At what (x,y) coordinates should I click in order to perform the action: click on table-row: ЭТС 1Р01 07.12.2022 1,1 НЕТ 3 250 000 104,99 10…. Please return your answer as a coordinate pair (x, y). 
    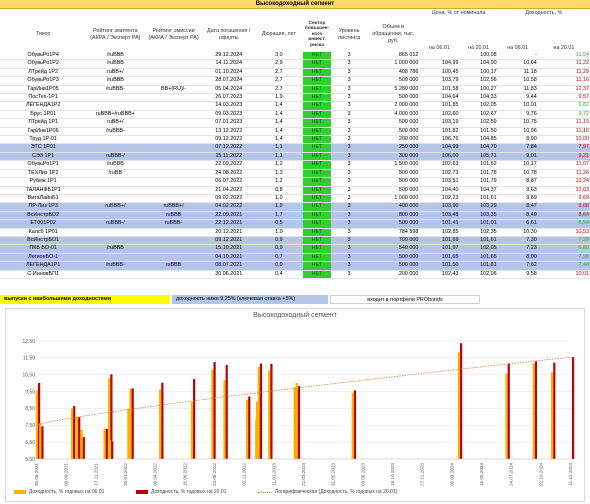
    Looking at the image, I should click on (295, 148).